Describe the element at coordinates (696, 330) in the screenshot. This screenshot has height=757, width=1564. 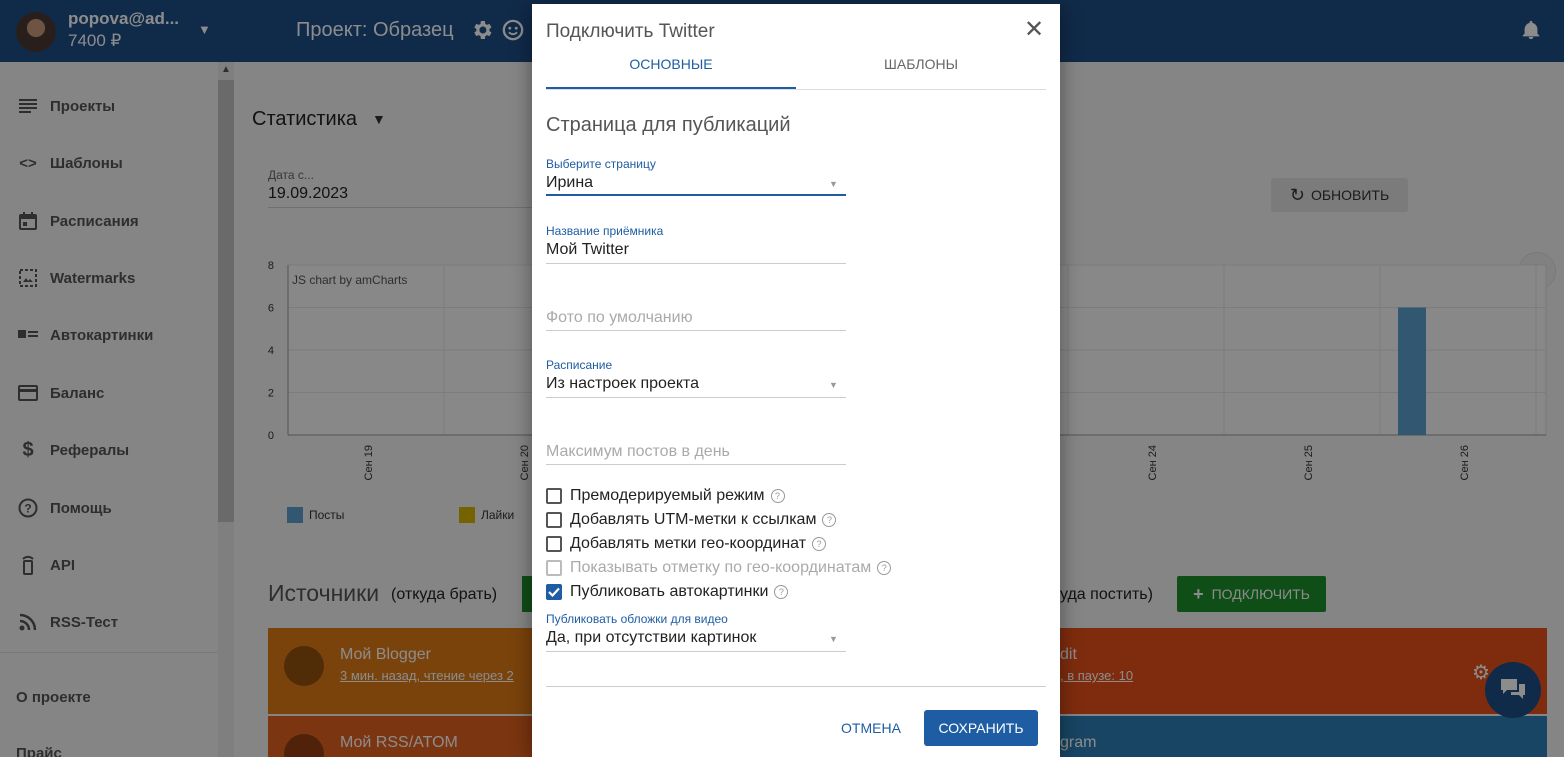
I see `default-photo-underline` at that location.